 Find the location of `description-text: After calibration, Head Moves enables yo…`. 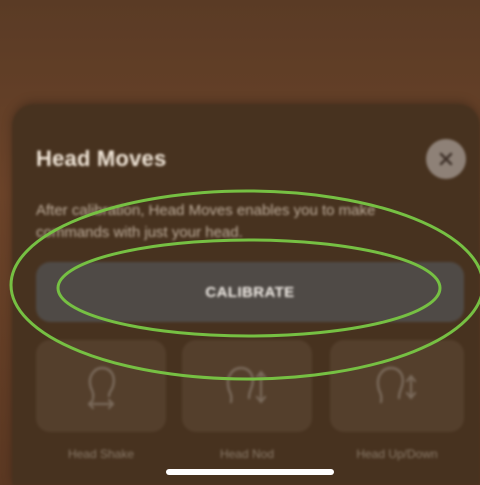

description-text: After calibration, Head Moves enables yo… is located at coordinates (206, 221).